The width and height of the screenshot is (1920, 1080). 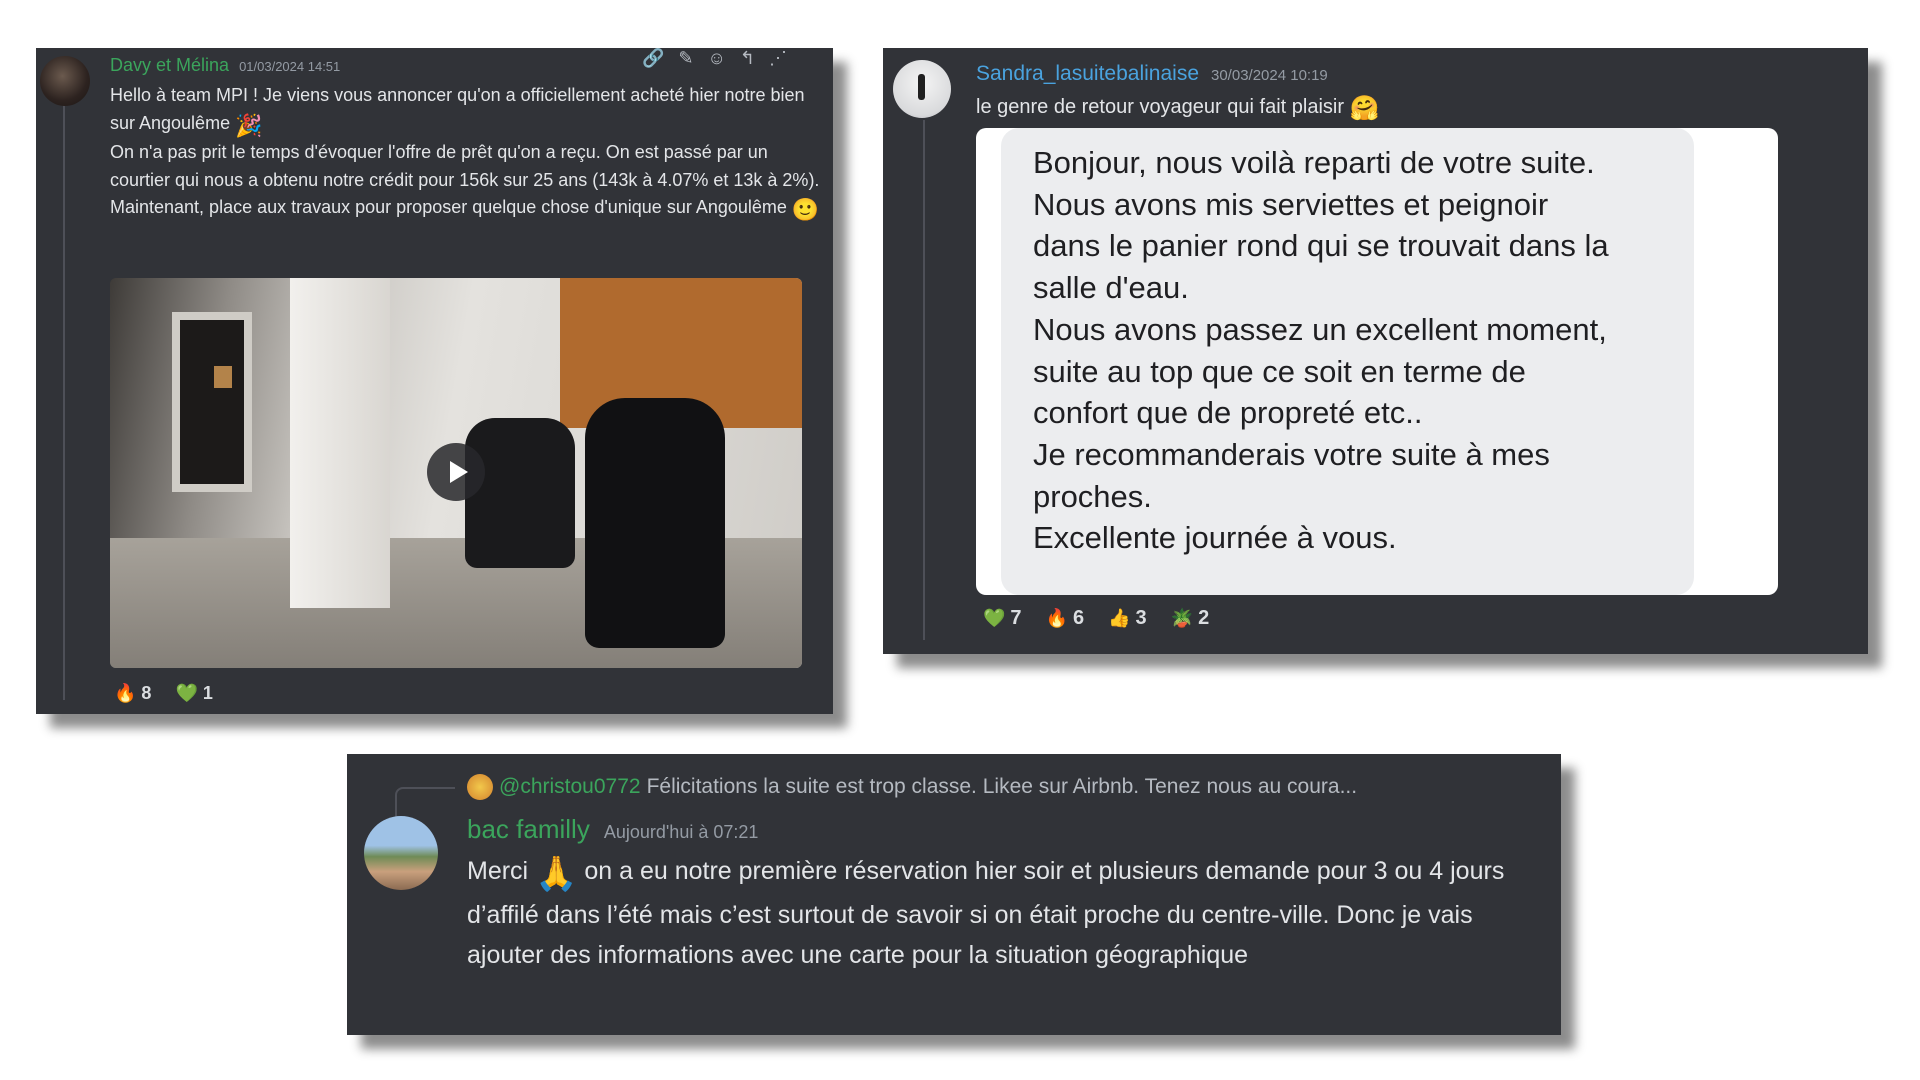 I want to click on message-header: Davy et Mélina 01/03/2024 14:51, so click(x=225, y=65).